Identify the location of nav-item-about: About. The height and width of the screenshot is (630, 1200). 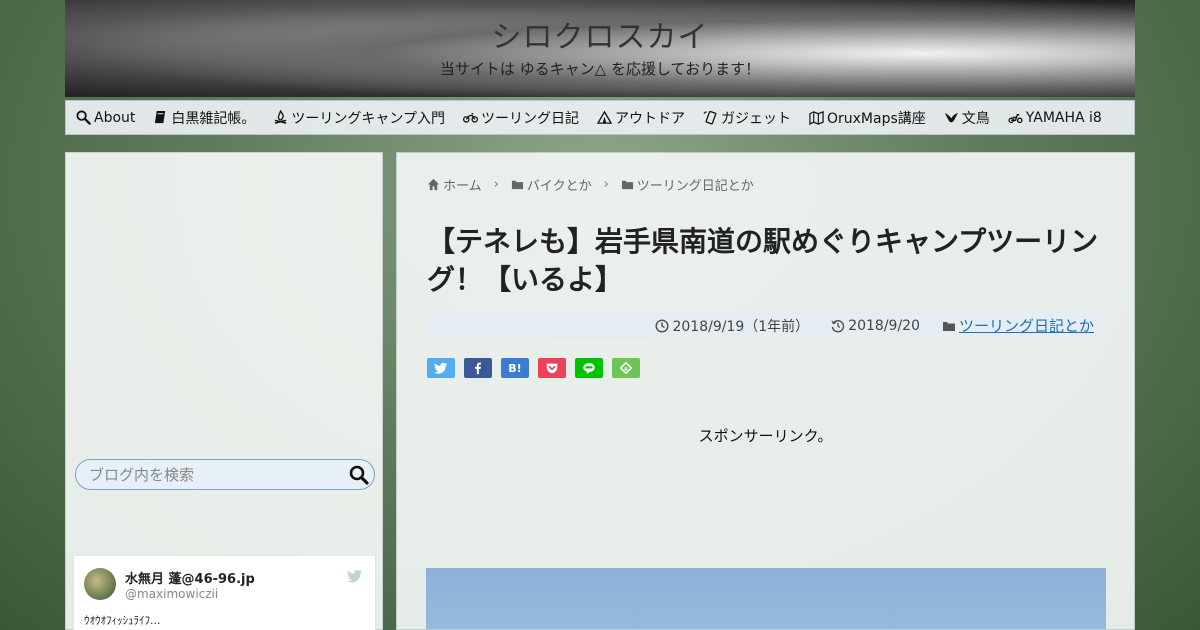
(105, 118).